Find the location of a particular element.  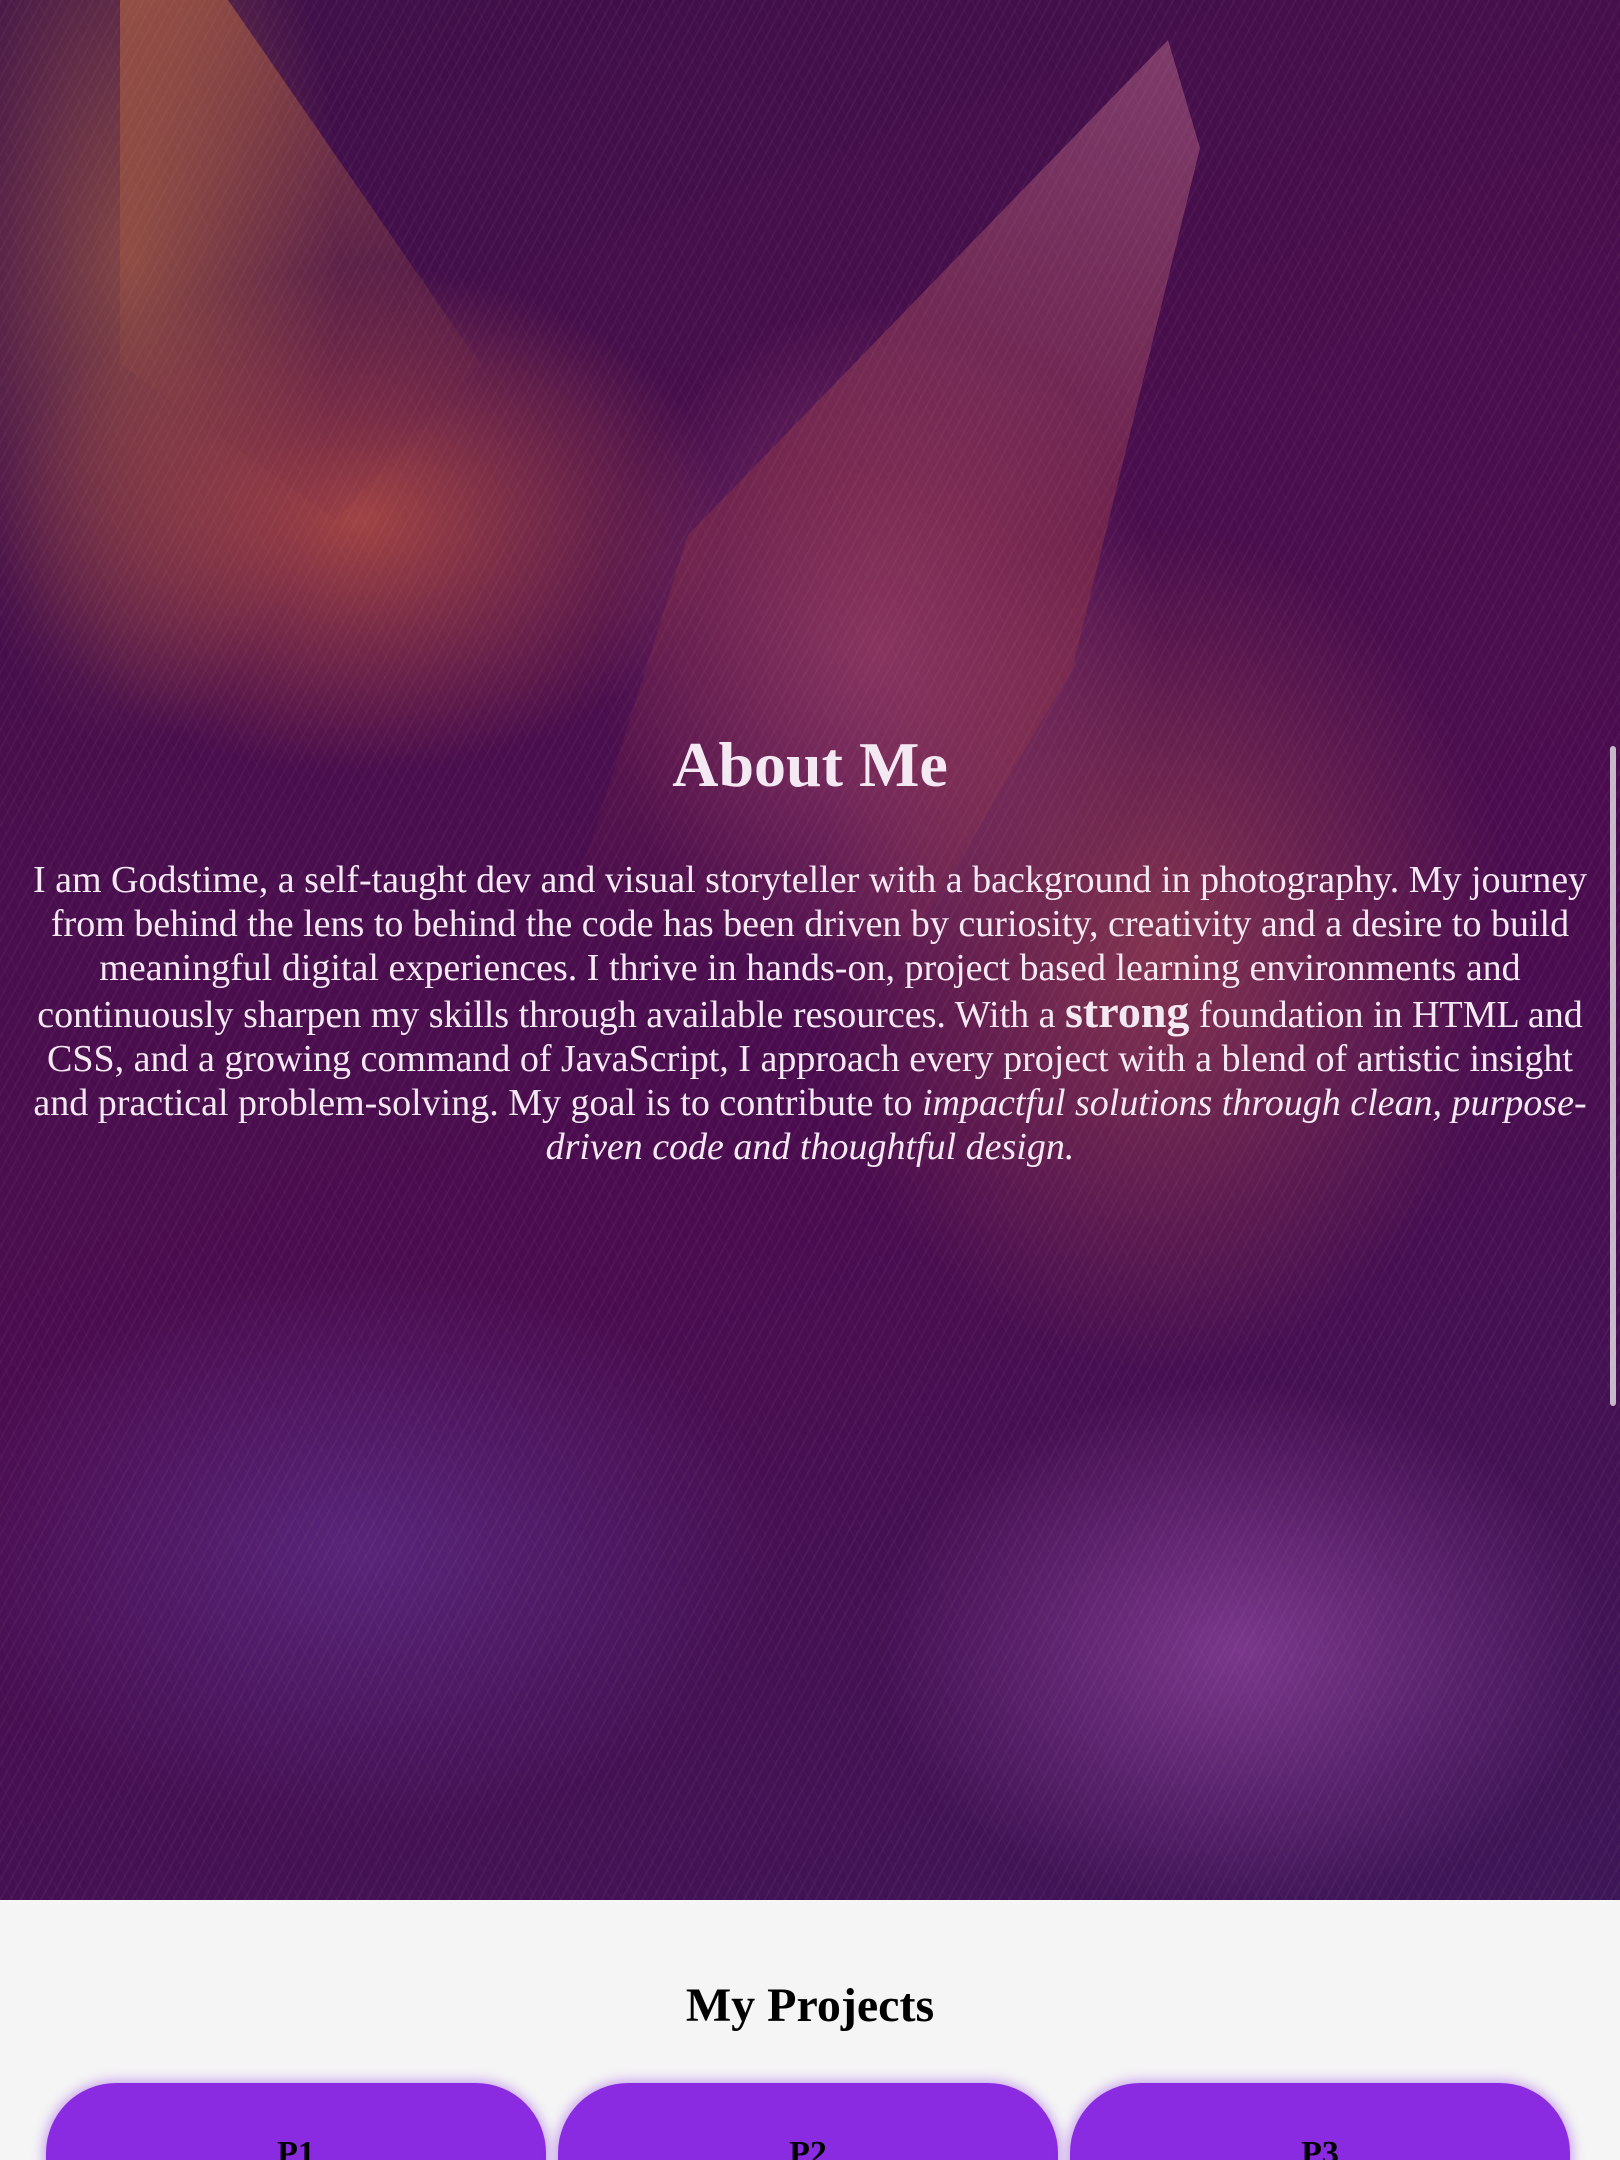

scrollbar is located at coordinates (1613, 1076).